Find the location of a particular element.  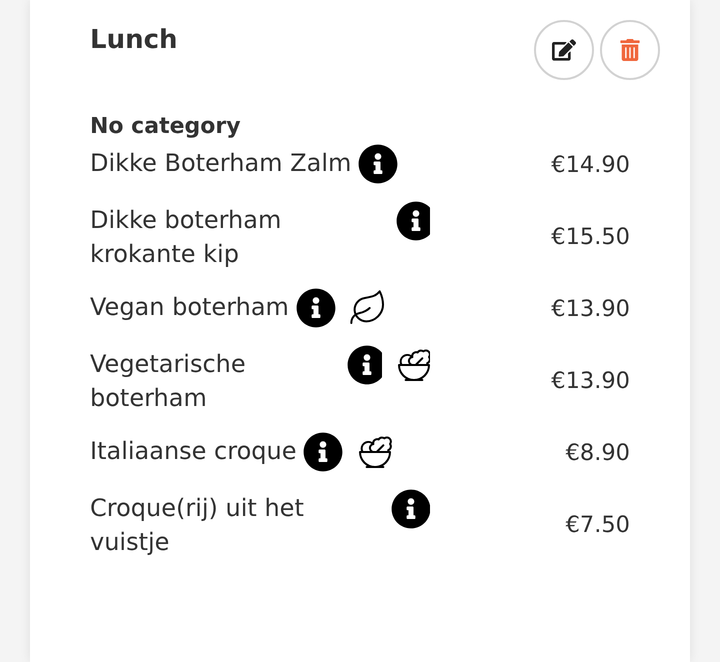

item-name: Italiaanse croque is located at coordinates (193, 451).